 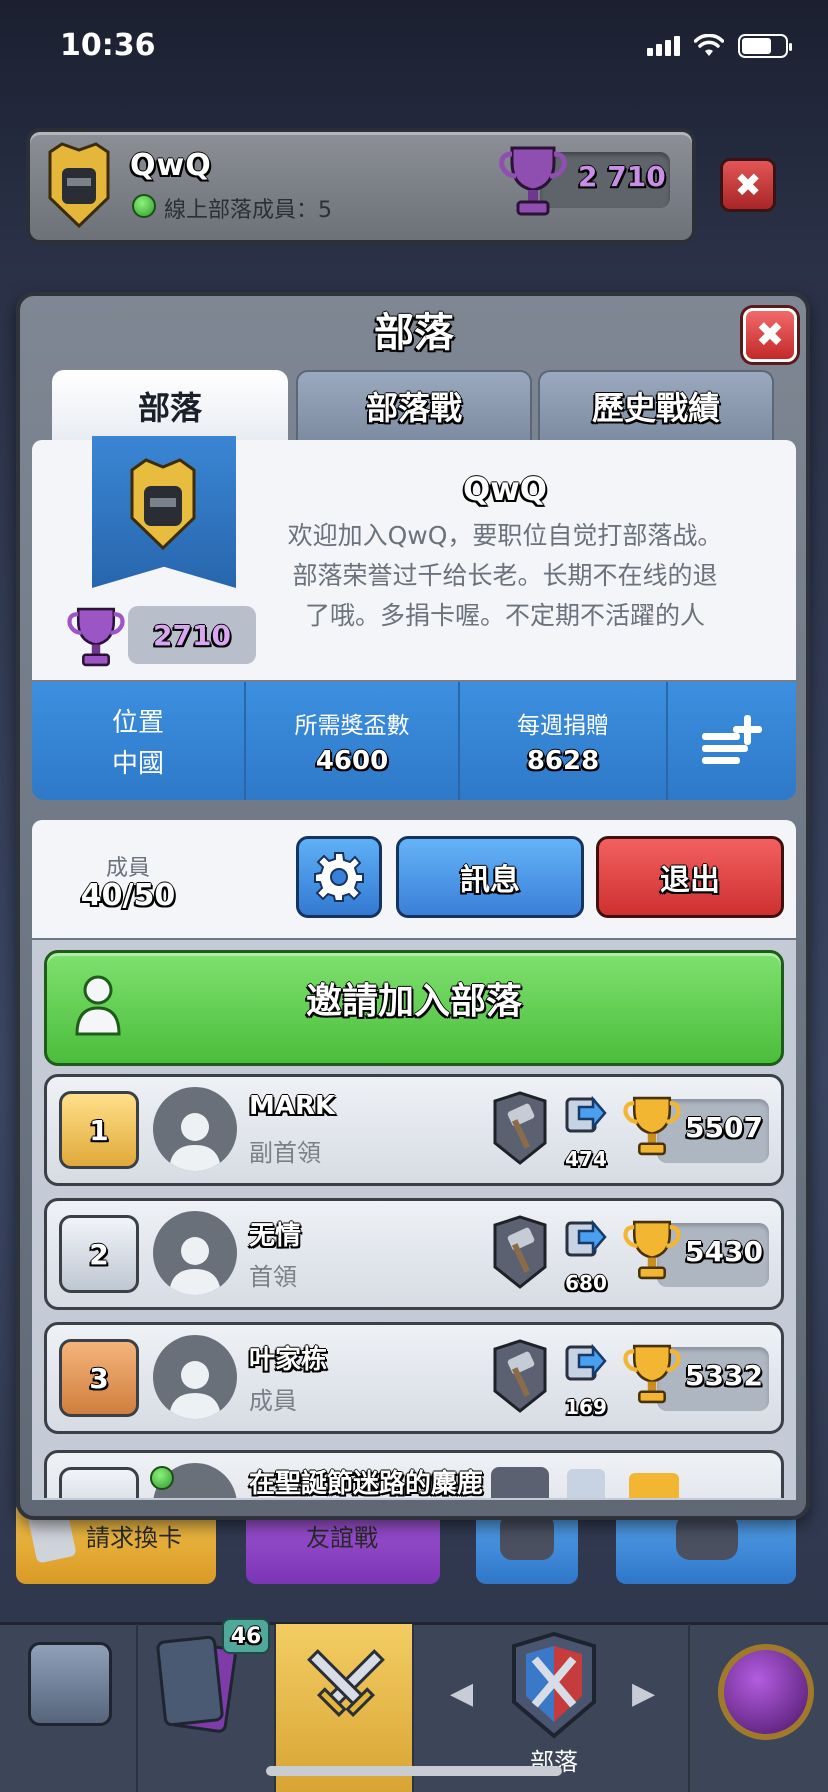 I want to click on settings-button, so click(x=339, y=877).